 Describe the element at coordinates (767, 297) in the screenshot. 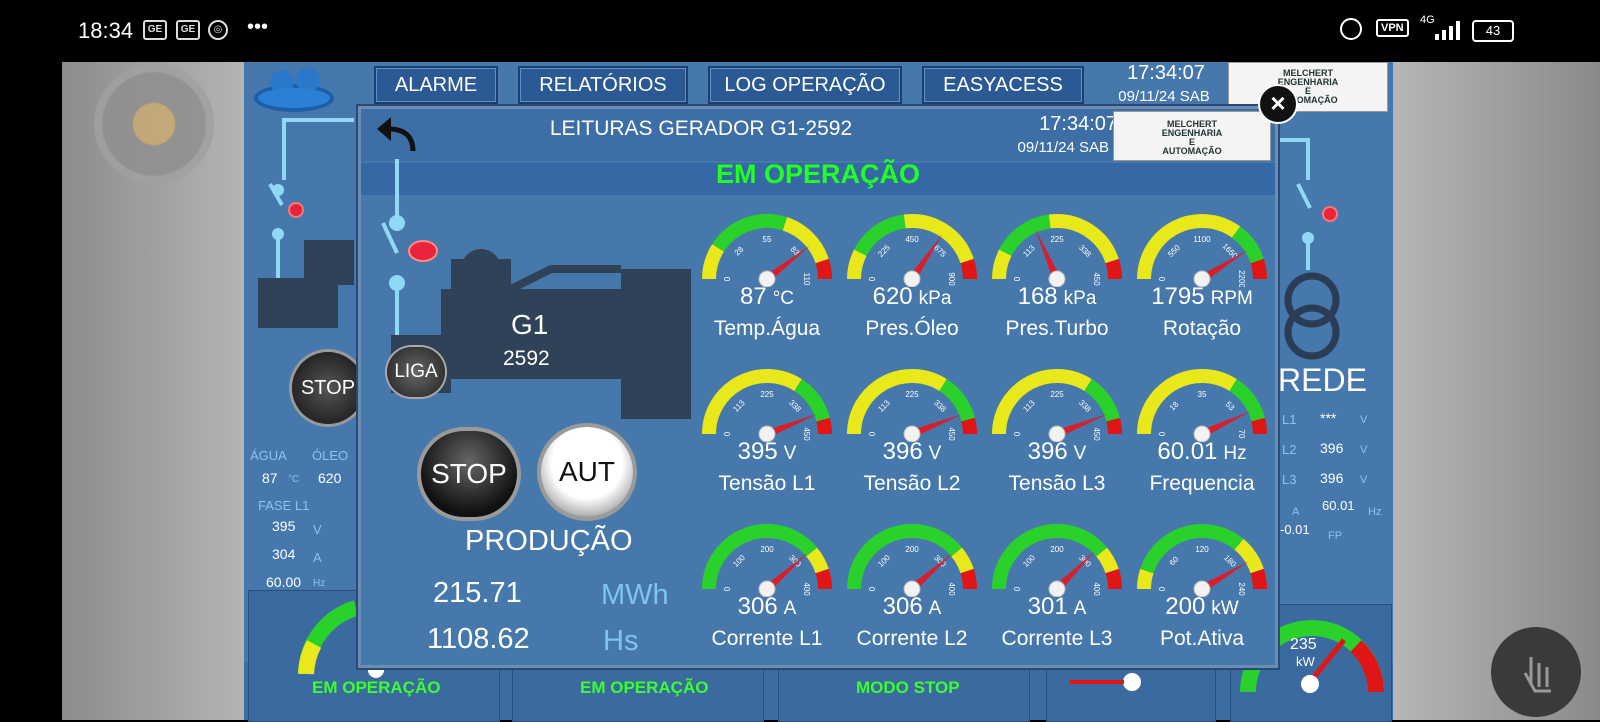

I see `gauge-value: 87 °C` at that location.